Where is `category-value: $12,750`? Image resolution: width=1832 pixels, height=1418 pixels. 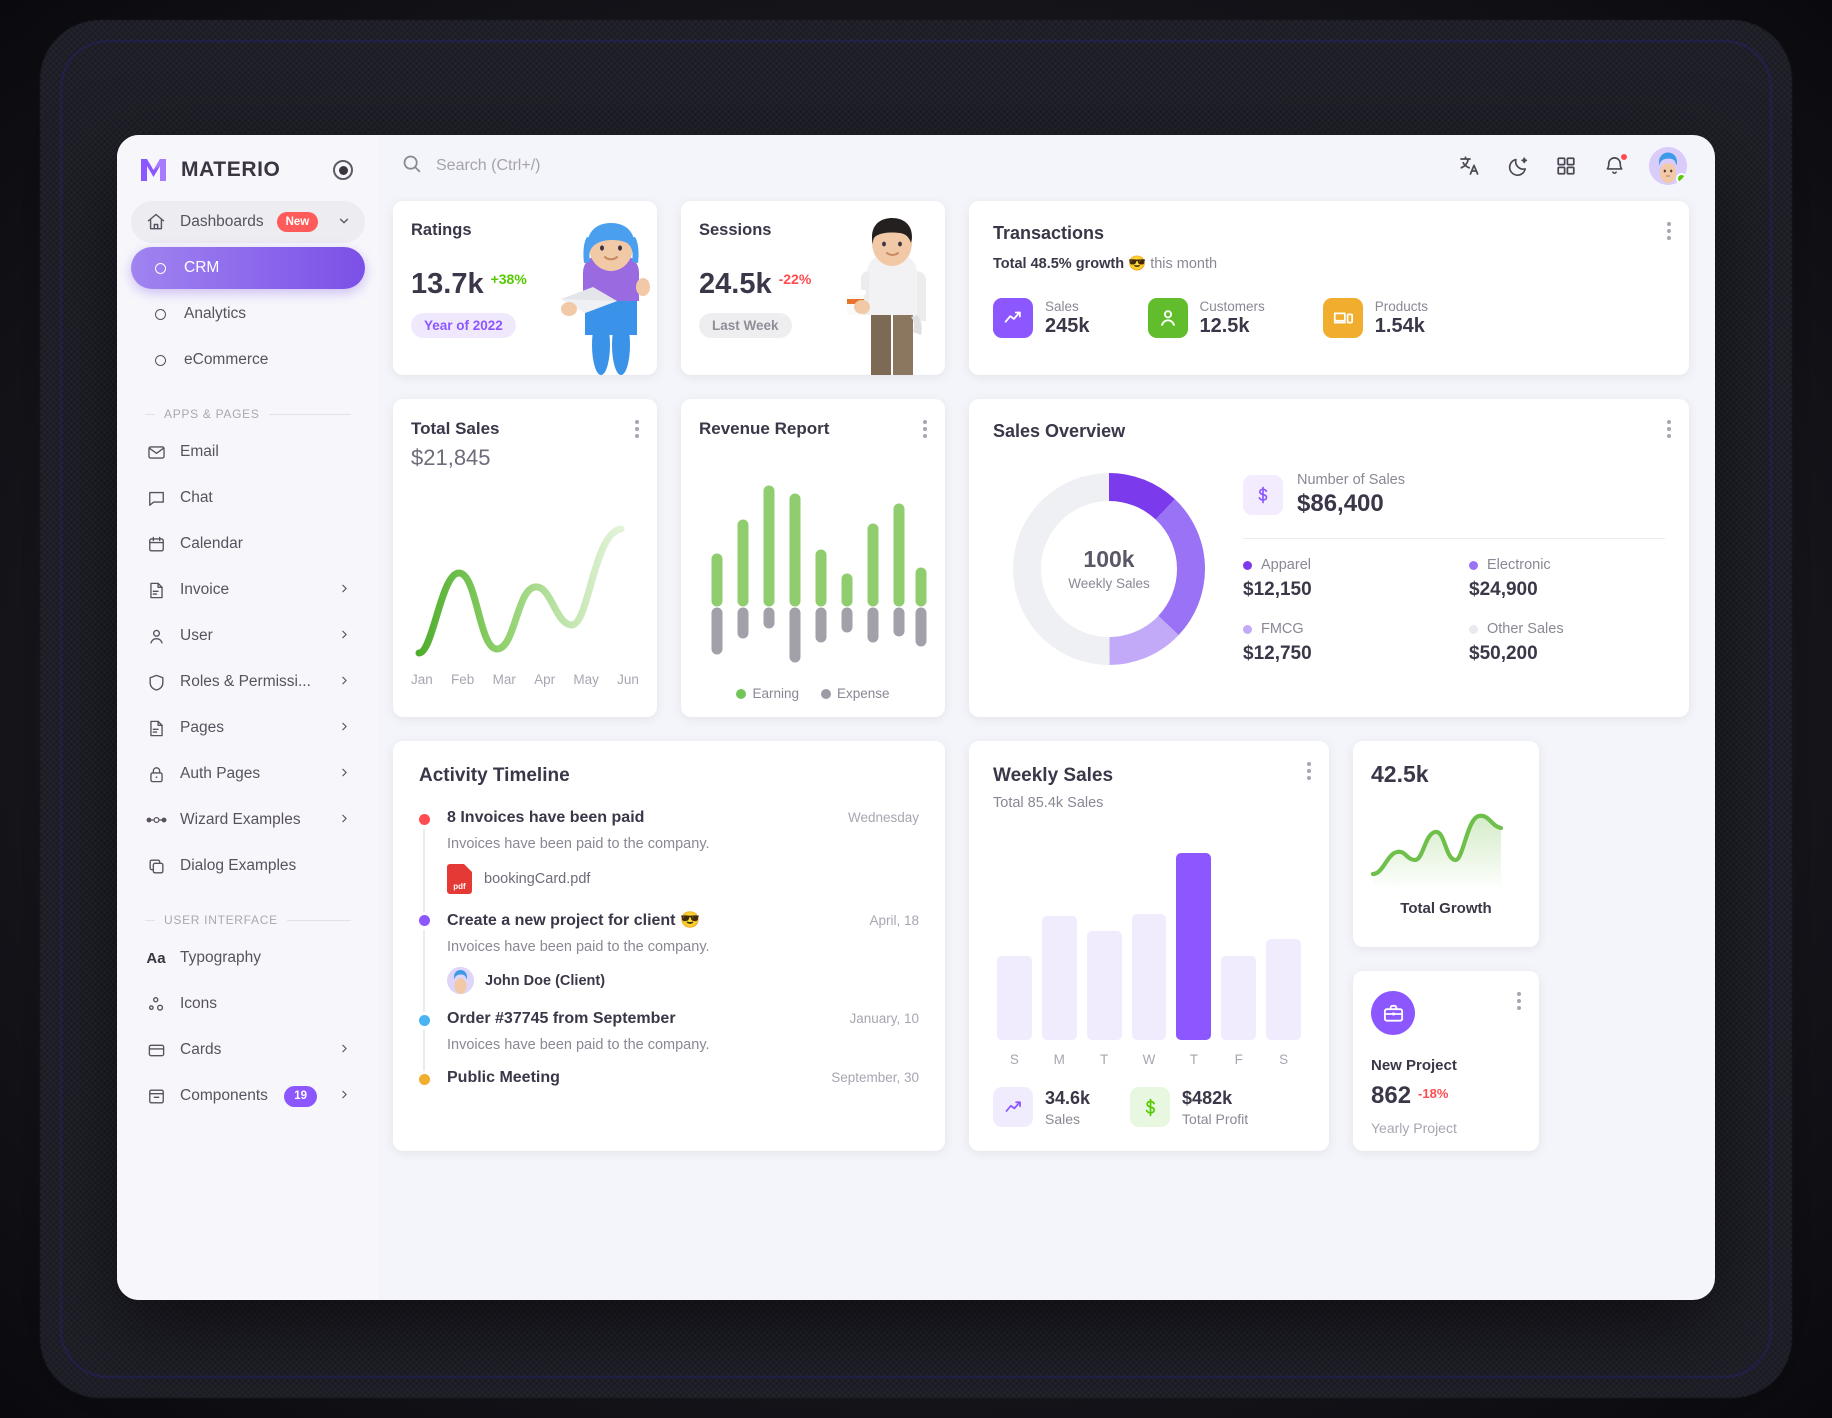
category-value: $12,750 is located at coordinates (1277, 653).